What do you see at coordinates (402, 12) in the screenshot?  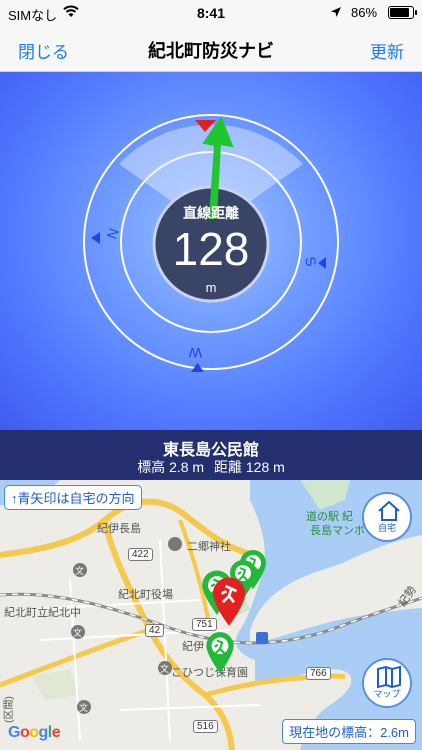 I see `battery-icon` at bounding box center [402, 12].